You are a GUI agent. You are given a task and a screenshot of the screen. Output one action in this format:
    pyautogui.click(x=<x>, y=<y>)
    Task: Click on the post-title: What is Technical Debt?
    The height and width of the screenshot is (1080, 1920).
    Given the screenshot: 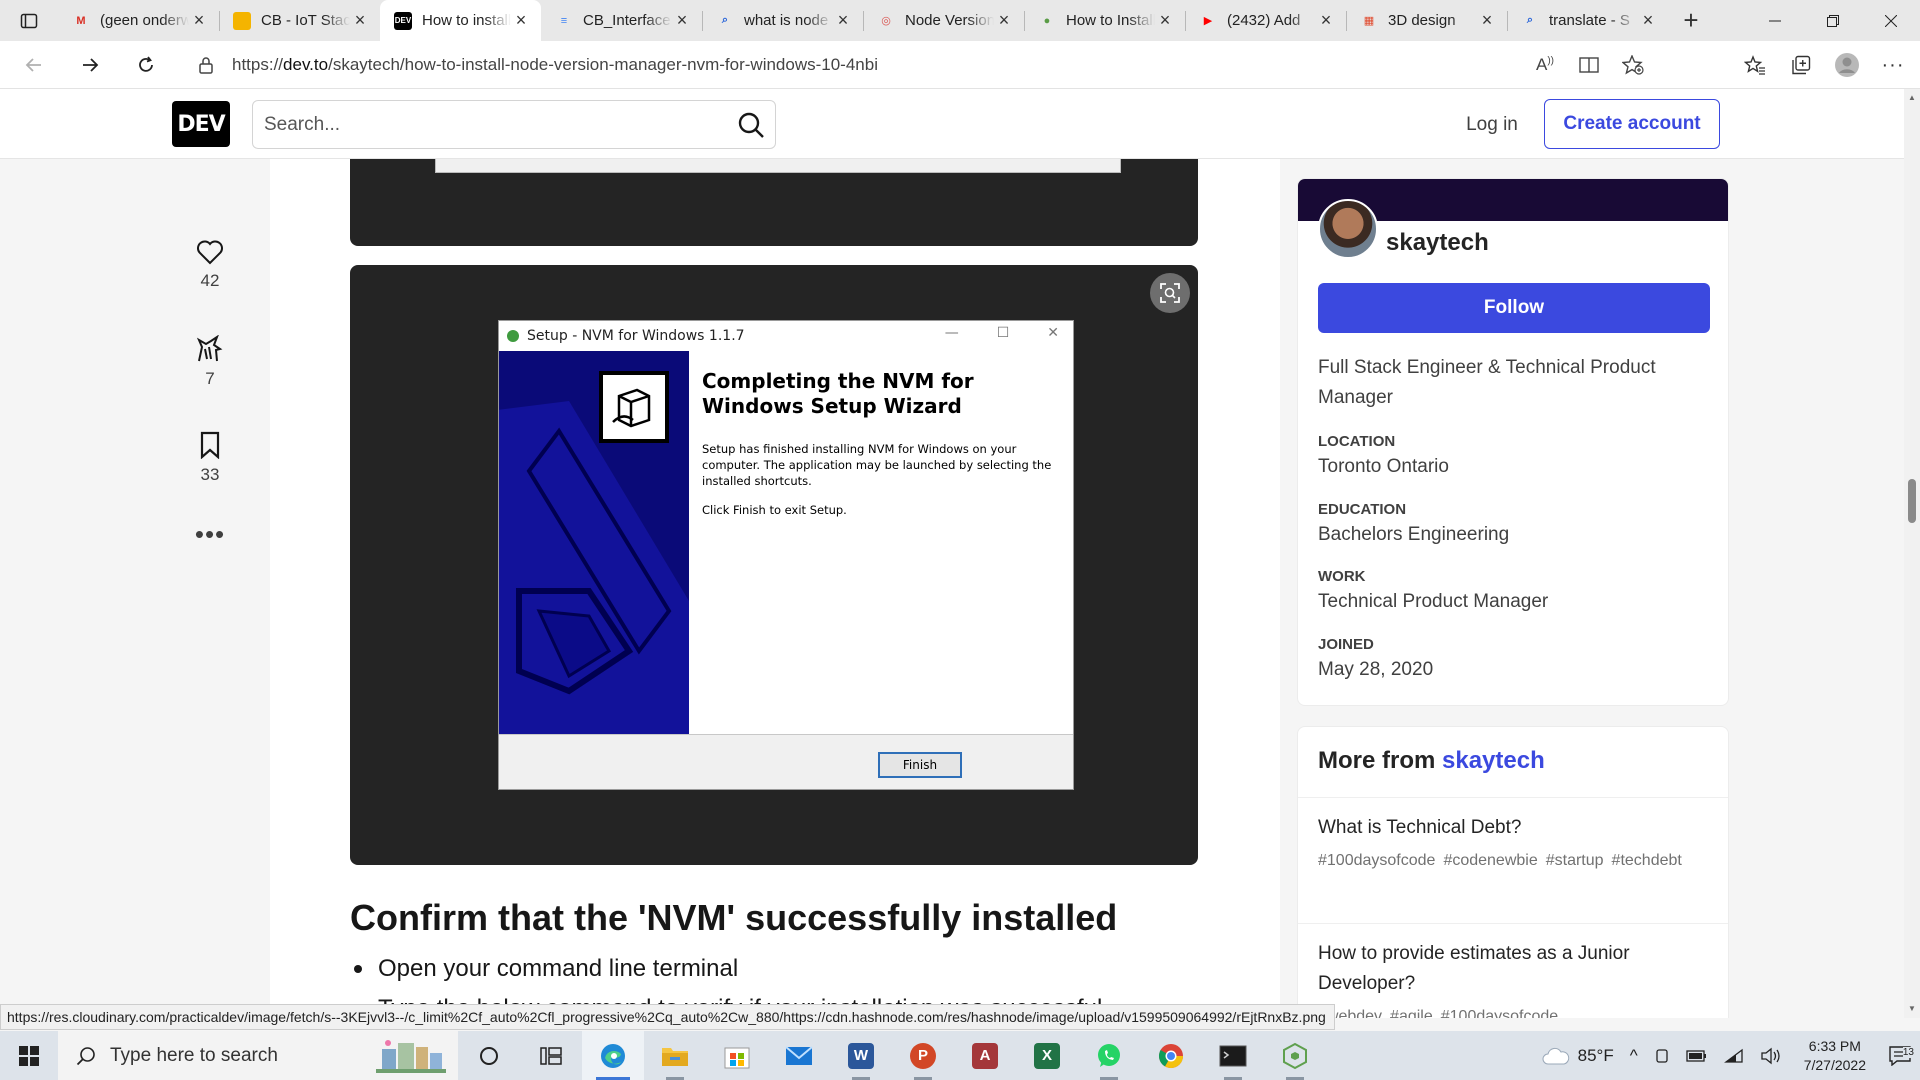 What is the action you would take?
    pyautogui.click(x=1513, y=828)
    